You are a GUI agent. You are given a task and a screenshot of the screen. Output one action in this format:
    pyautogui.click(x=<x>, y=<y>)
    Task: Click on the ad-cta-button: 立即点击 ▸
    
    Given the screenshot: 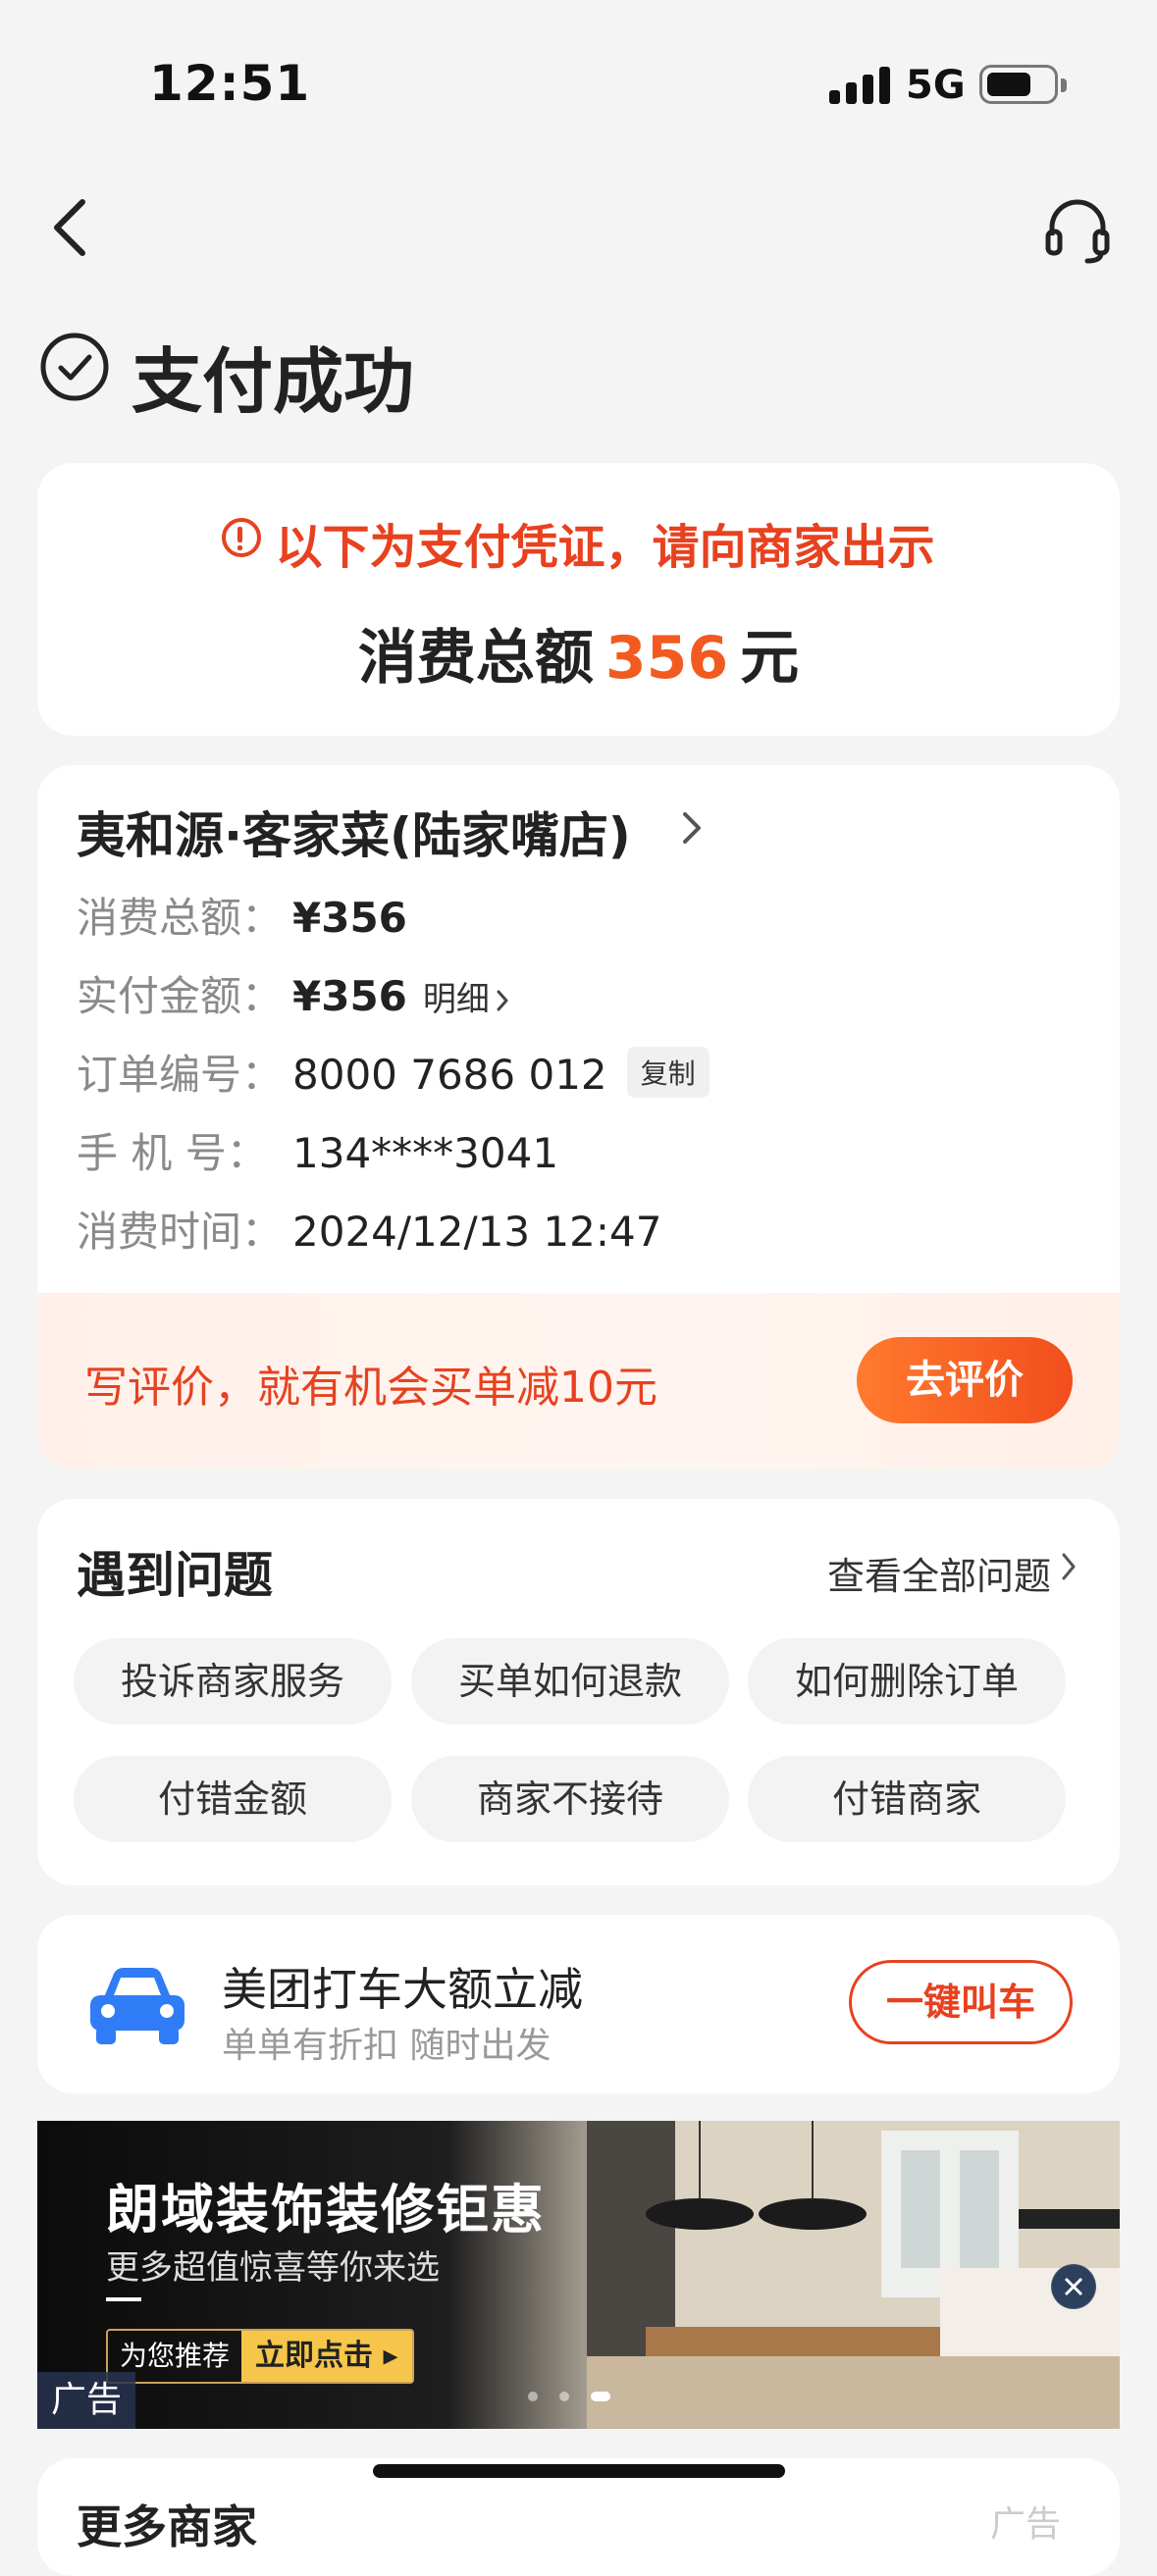 What is the action you would take?
    pyautogui.click(x=326, y=2356)
    